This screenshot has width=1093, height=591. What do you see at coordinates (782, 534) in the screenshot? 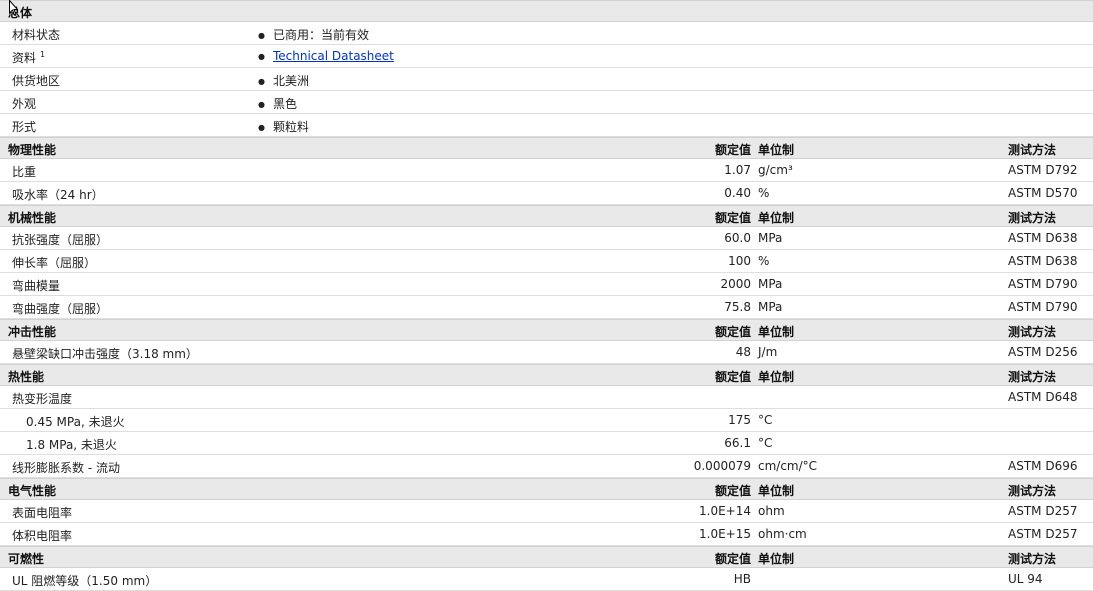
I see `property-unit: ohm·cm` at bounding box center [782, 534].